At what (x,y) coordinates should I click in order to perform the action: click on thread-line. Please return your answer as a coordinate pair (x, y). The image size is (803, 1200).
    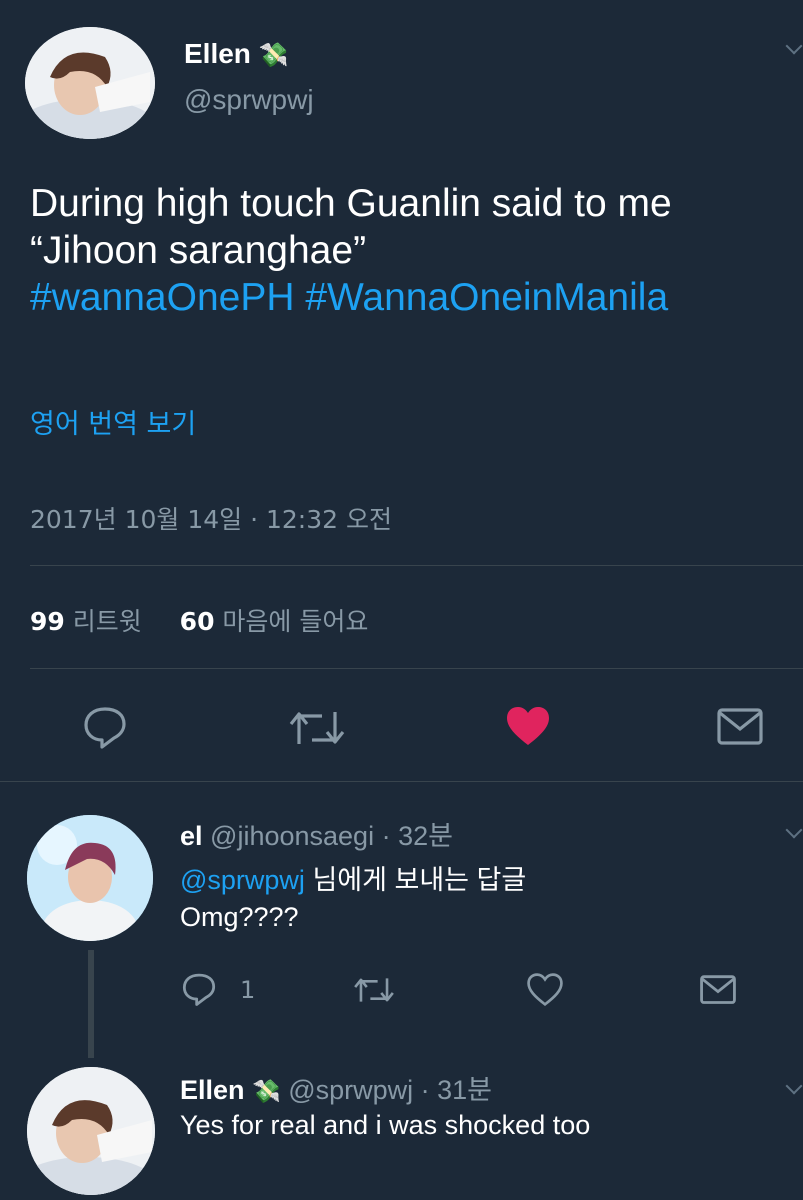
    Looking at the image, I should click on (91, 1004).